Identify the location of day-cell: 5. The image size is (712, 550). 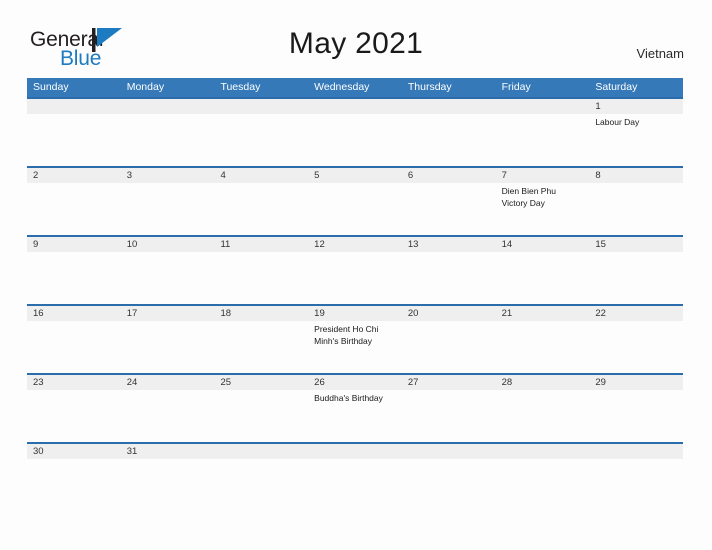
(355, 201).